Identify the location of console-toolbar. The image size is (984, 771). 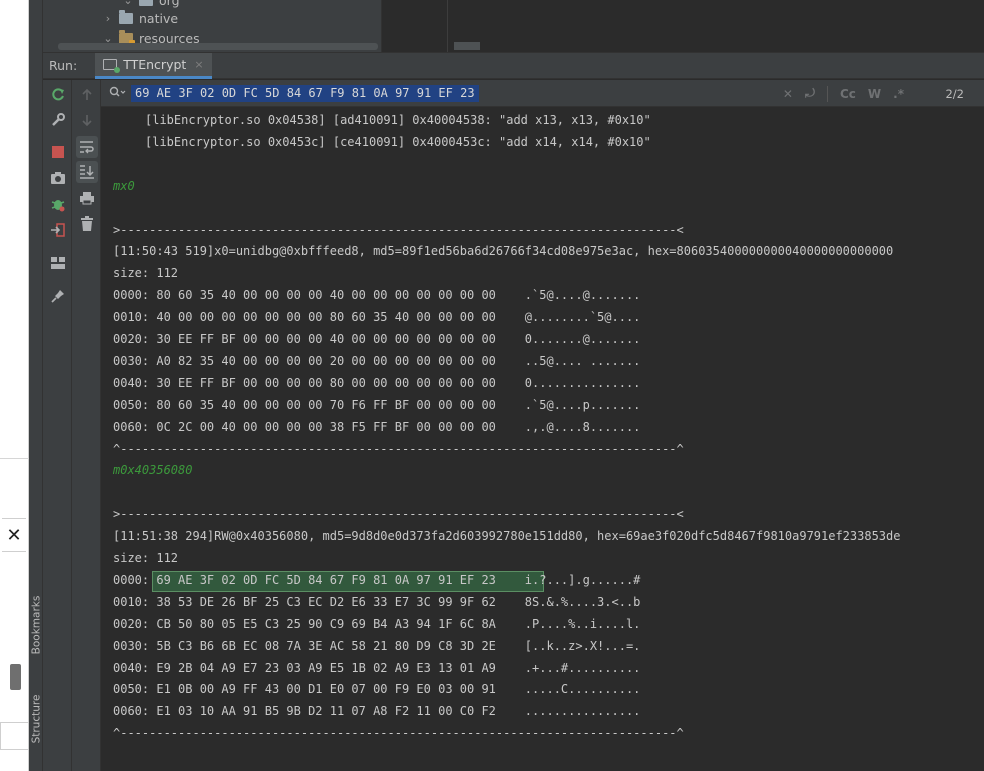
(86, 425).